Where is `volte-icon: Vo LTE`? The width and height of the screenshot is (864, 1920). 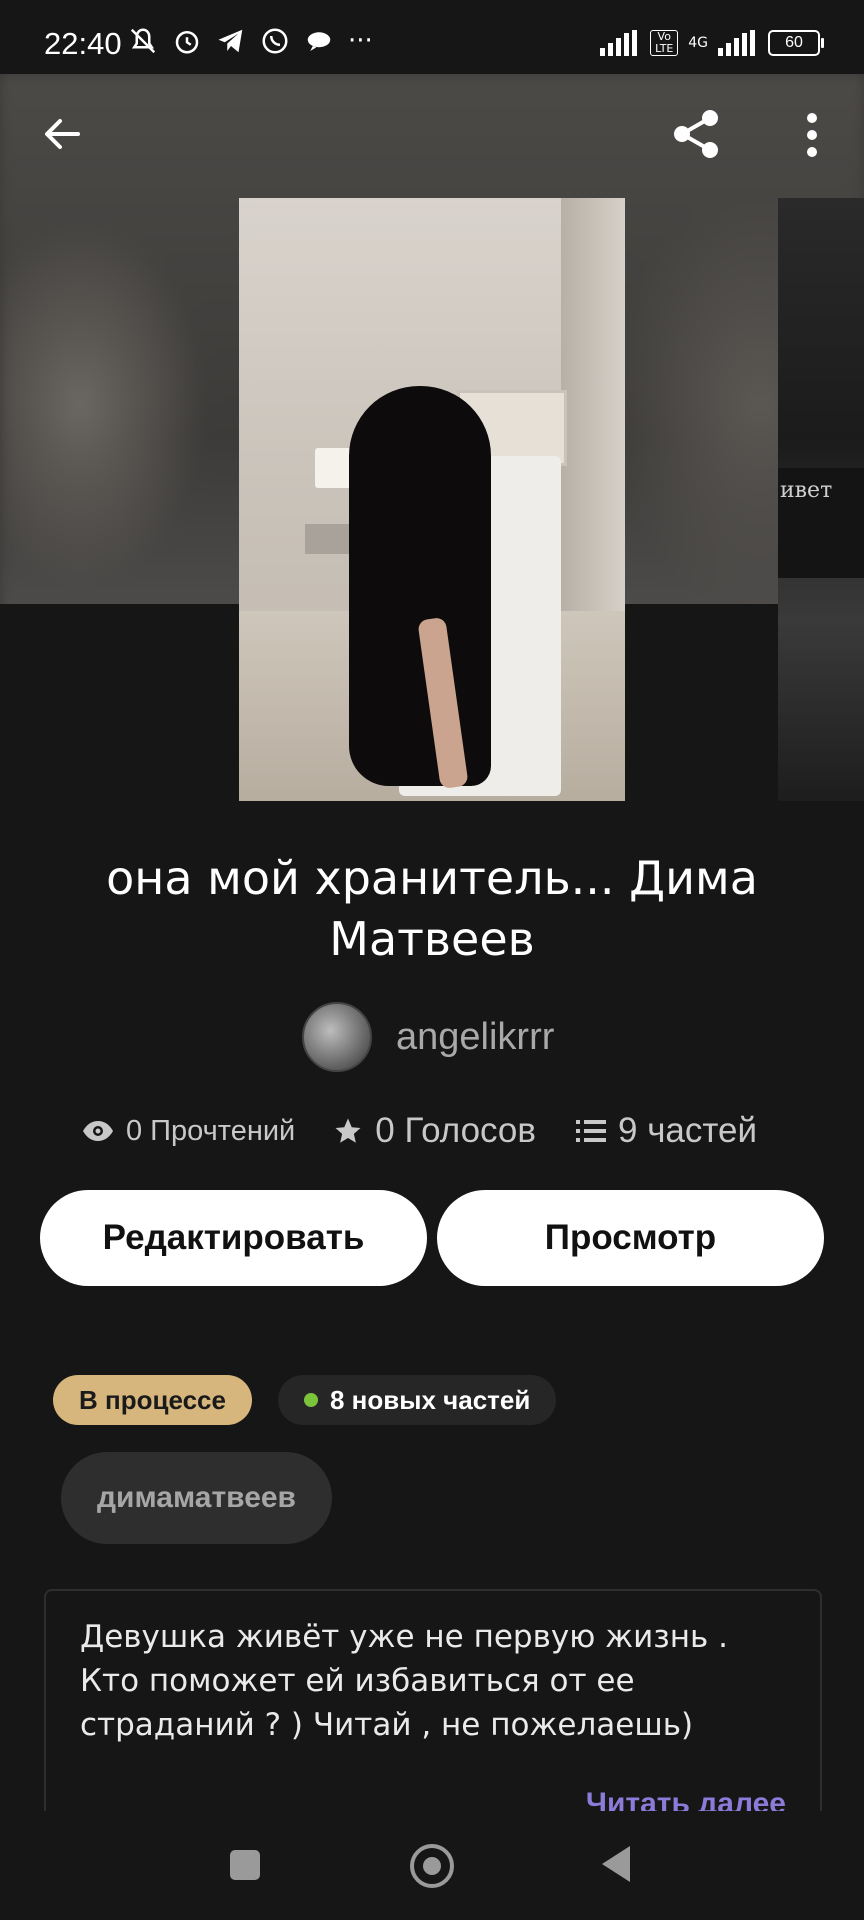 volte-icon: Vo LTE is located at coordinates (664, 43).